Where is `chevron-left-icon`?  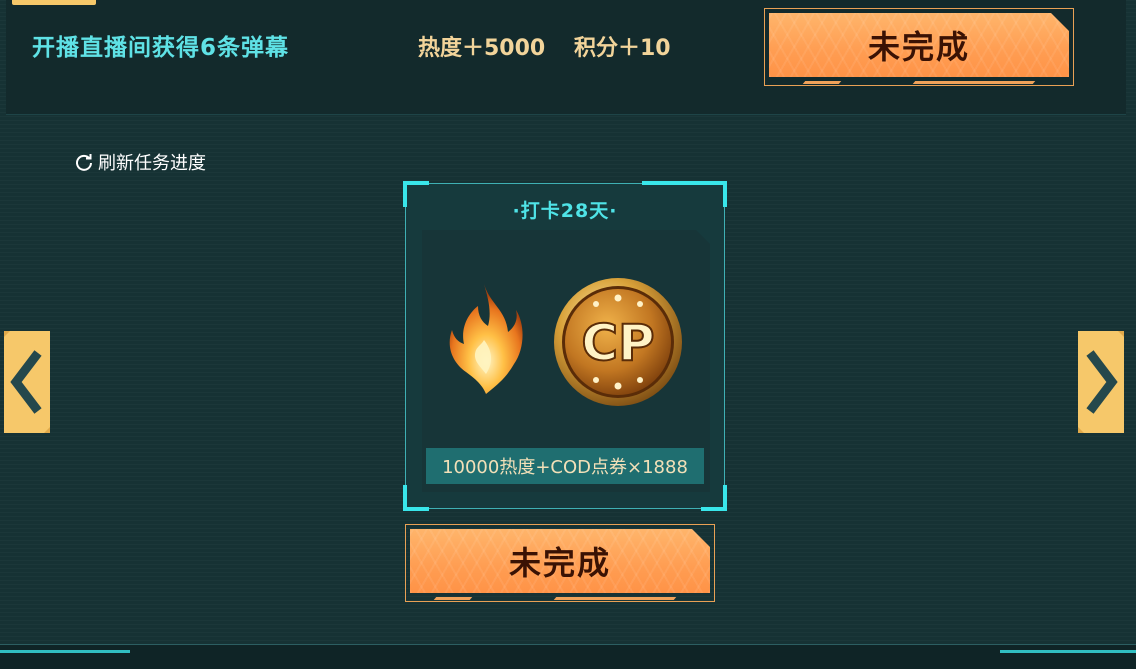 chevron-left-icon is located at coordinates (27, 382).